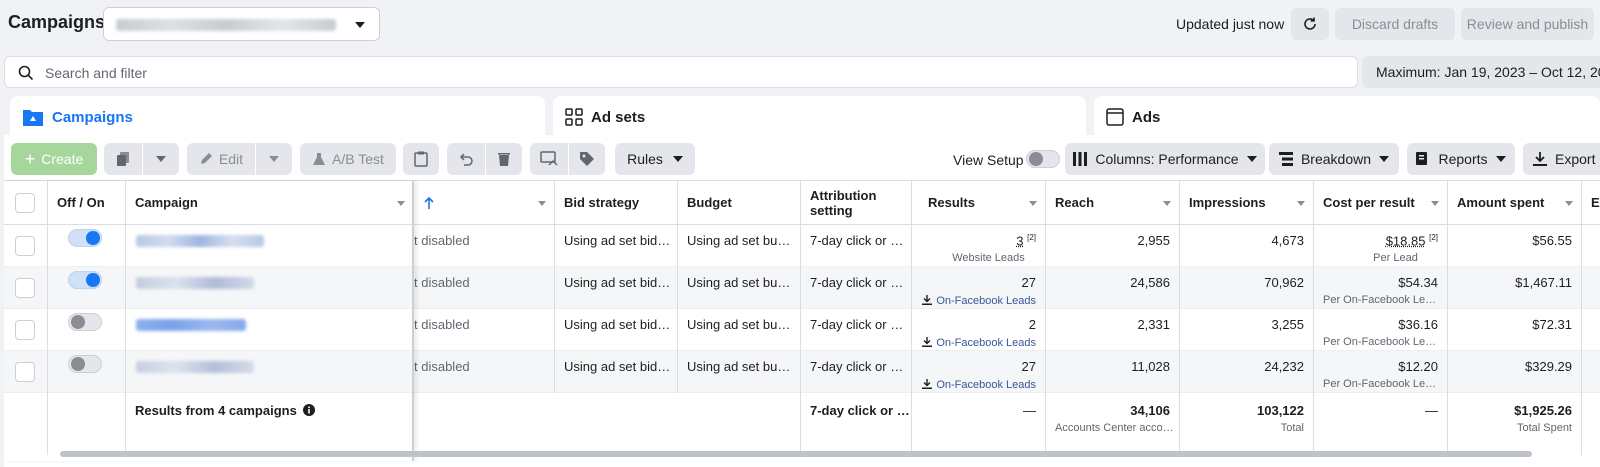 The width and height of the screenshot is (1600, 467). I want to click on edit-button: Edit, so click(221, 159).